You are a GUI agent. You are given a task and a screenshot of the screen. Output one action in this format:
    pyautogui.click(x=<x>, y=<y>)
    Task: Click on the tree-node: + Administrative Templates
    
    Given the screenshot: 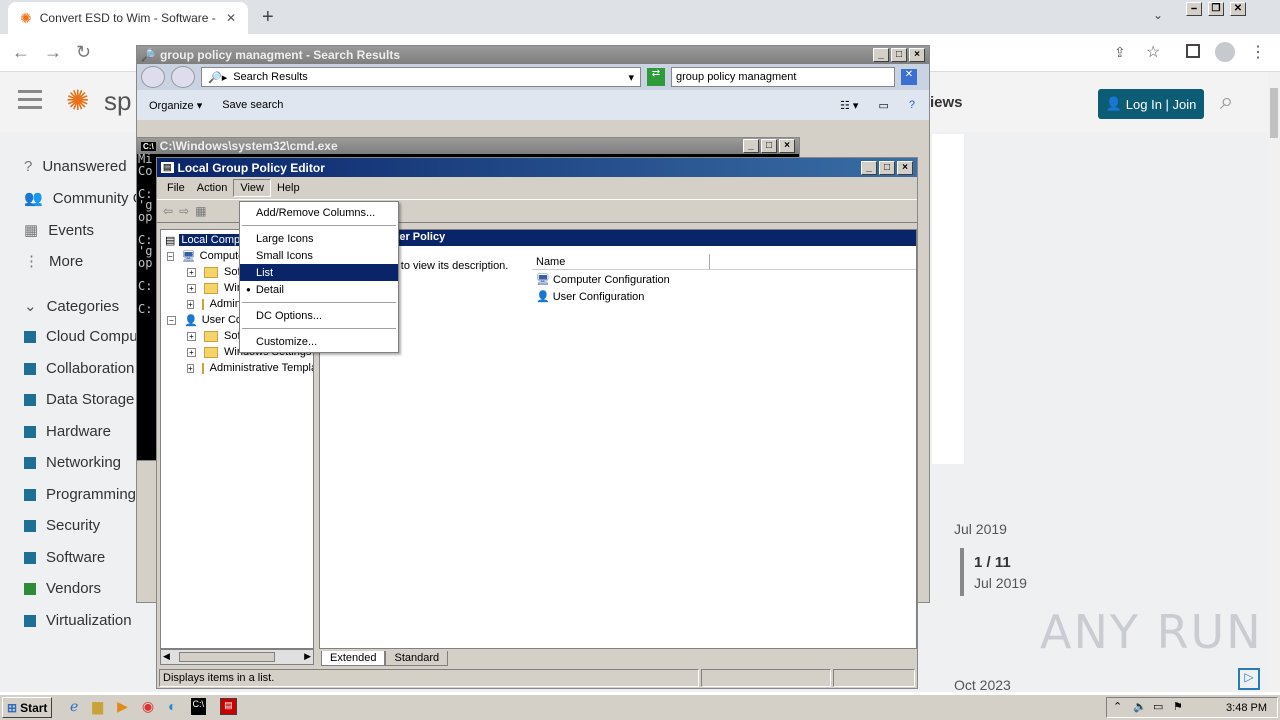 What is the action you would take?
    pyautogui.click(x=237, y=368)
    